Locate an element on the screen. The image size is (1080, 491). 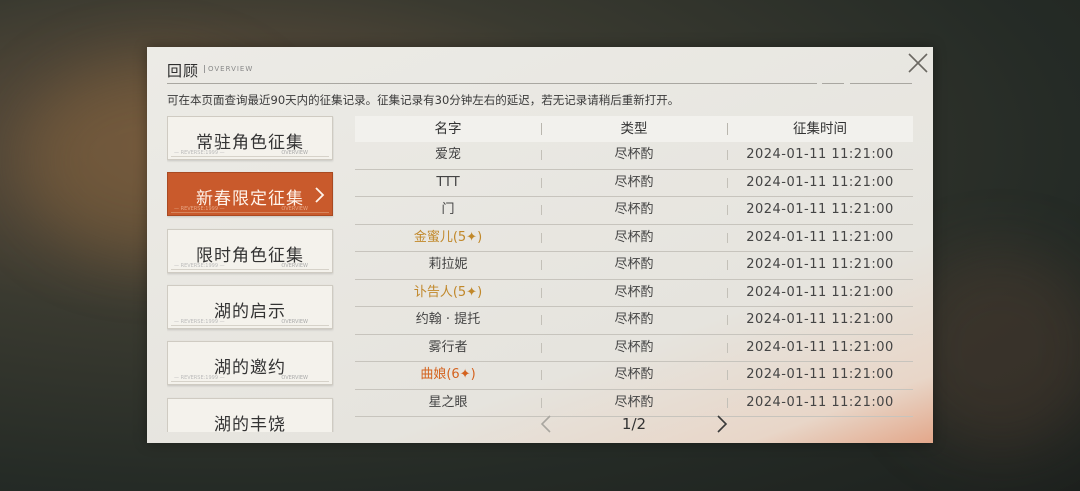
table-row: 爱宠 尽杯酌 2024-01-11 11:21:00 is located at coordinates (634, 156).